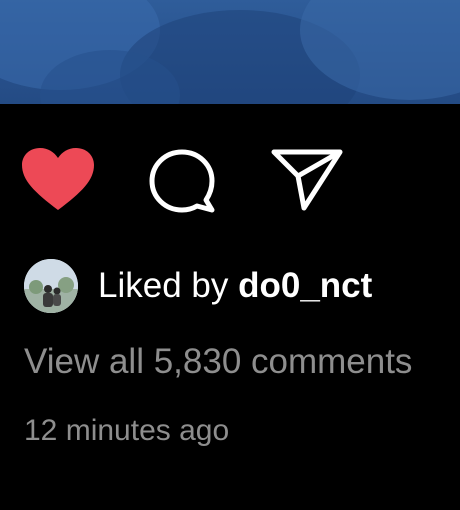 The width and height of the screenshot is (460, 510). What do you see at coordinates (218, 362) in the screenshot?
I see `view-all-comments-link: View all 5,830 comments` at bounding box center [218, 362].